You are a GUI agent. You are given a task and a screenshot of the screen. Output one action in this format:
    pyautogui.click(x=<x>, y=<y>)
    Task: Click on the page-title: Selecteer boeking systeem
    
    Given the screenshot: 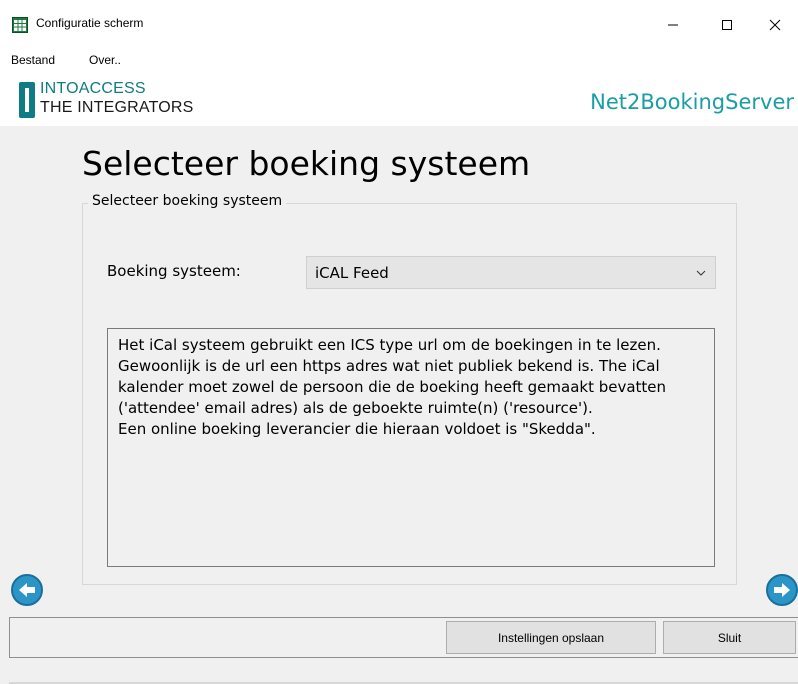 What is the action you would take?
    pyautogui.click(x=306, y=163)
    